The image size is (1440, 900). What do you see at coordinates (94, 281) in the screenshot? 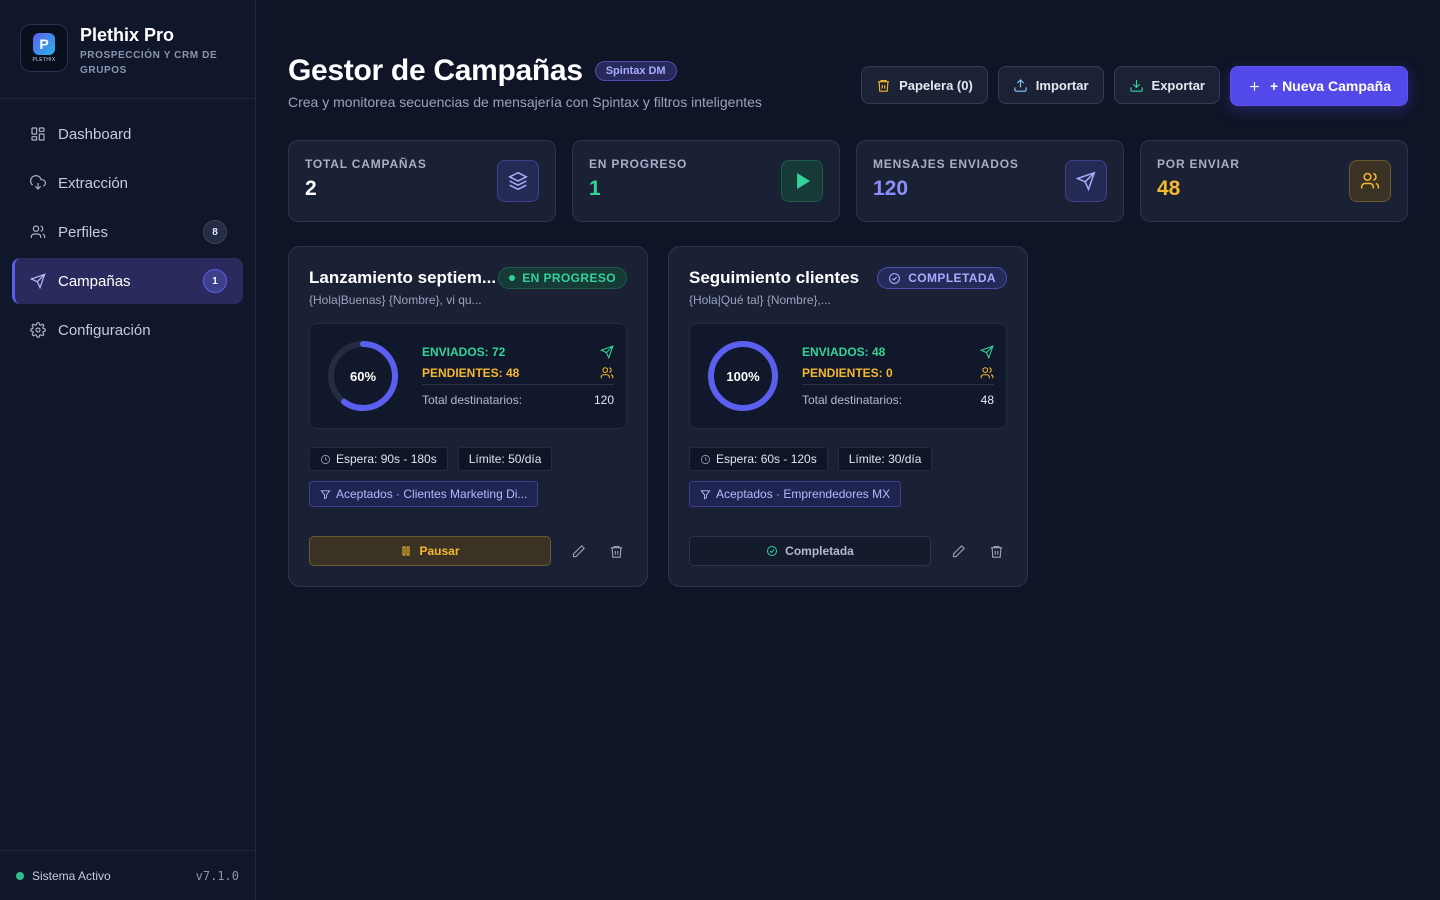
I see `sidebar-item-label: Campañas` at bounding box center [94, 281].